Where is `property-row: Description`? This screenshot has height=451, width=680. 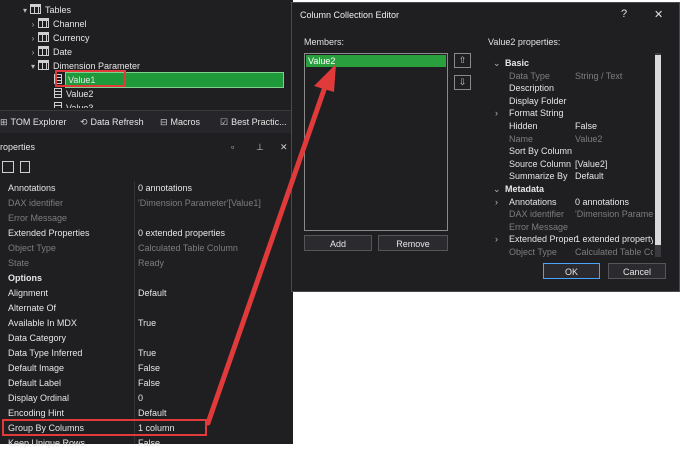 property-row: Description is located at coordinates (570, 88).